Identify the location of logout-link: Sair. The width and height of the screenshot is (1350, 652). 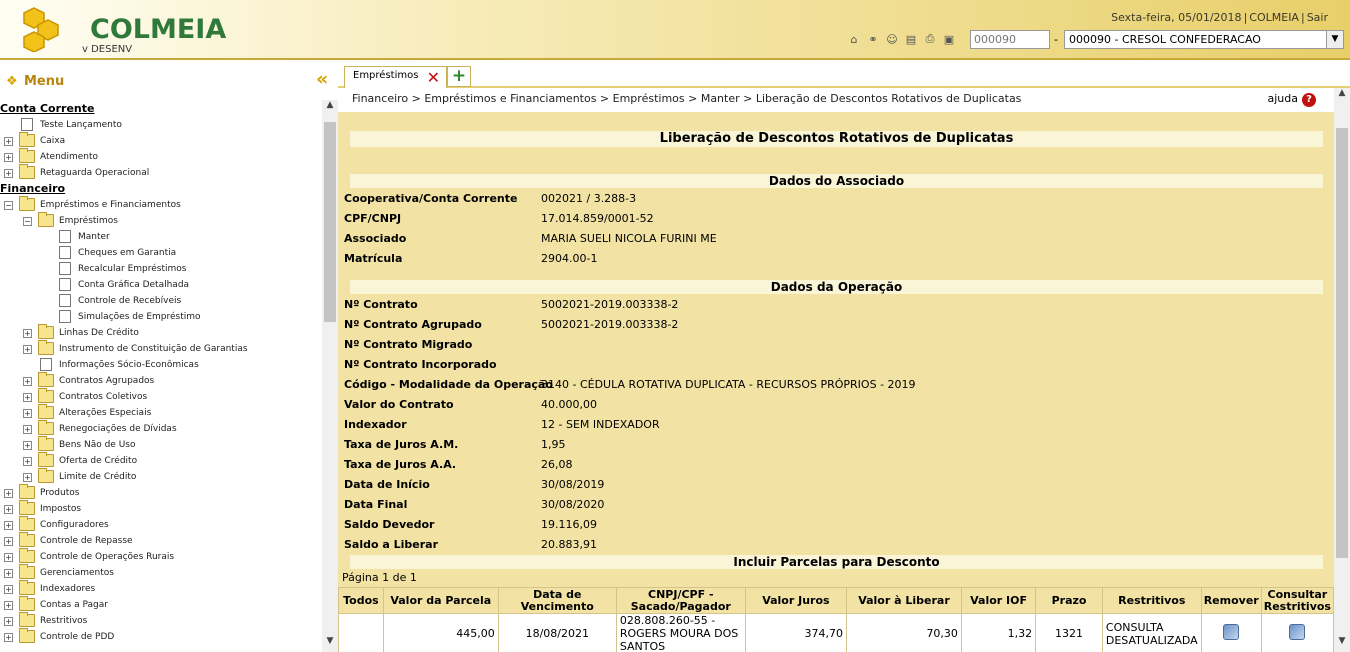
(1317, 17).